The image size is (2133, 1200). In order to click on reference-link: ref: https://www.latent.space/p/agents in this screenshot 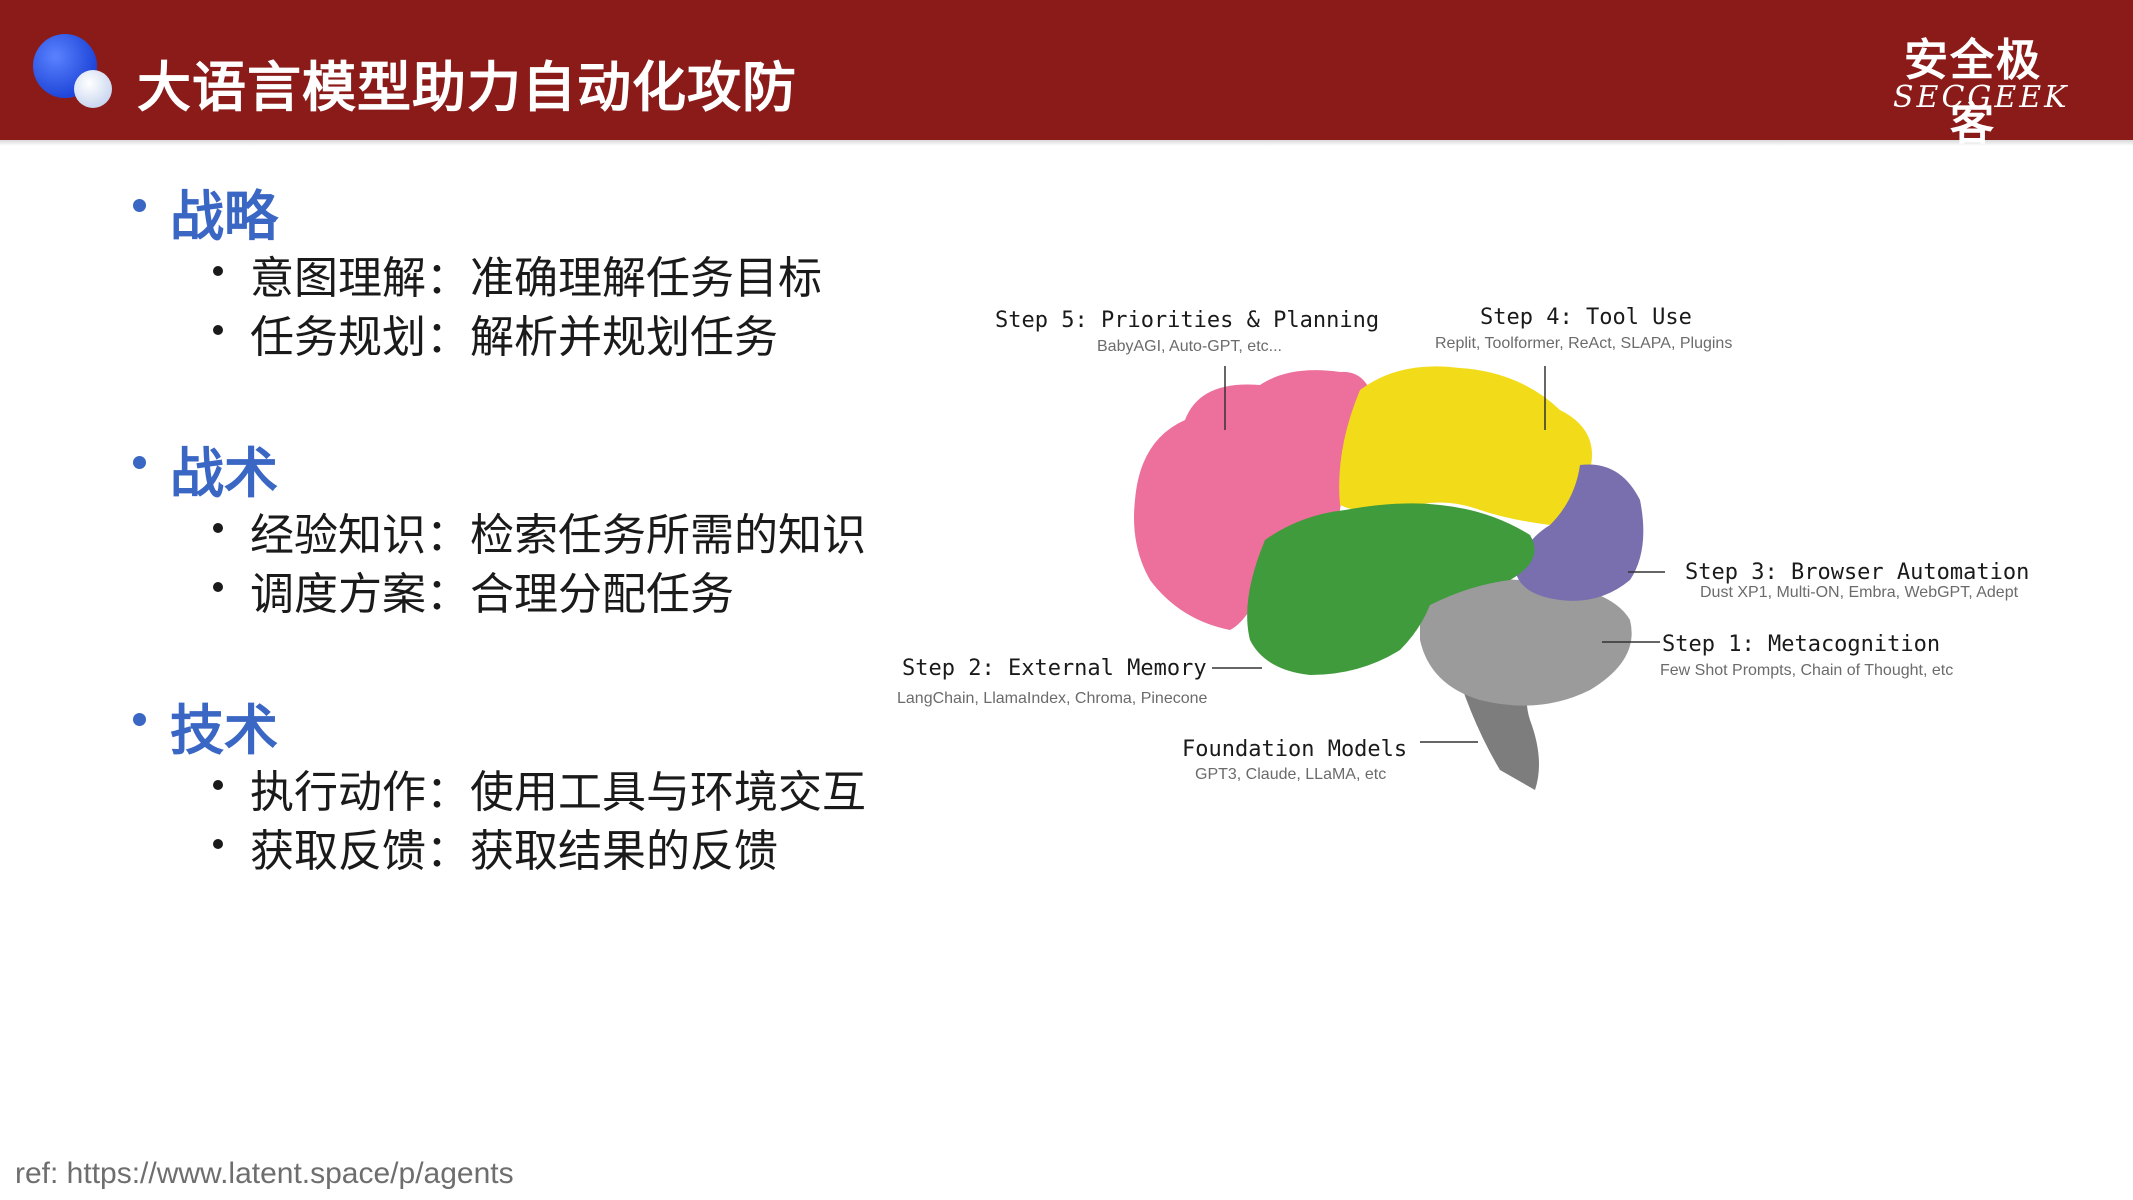, I will do `click(264, 1174)`.